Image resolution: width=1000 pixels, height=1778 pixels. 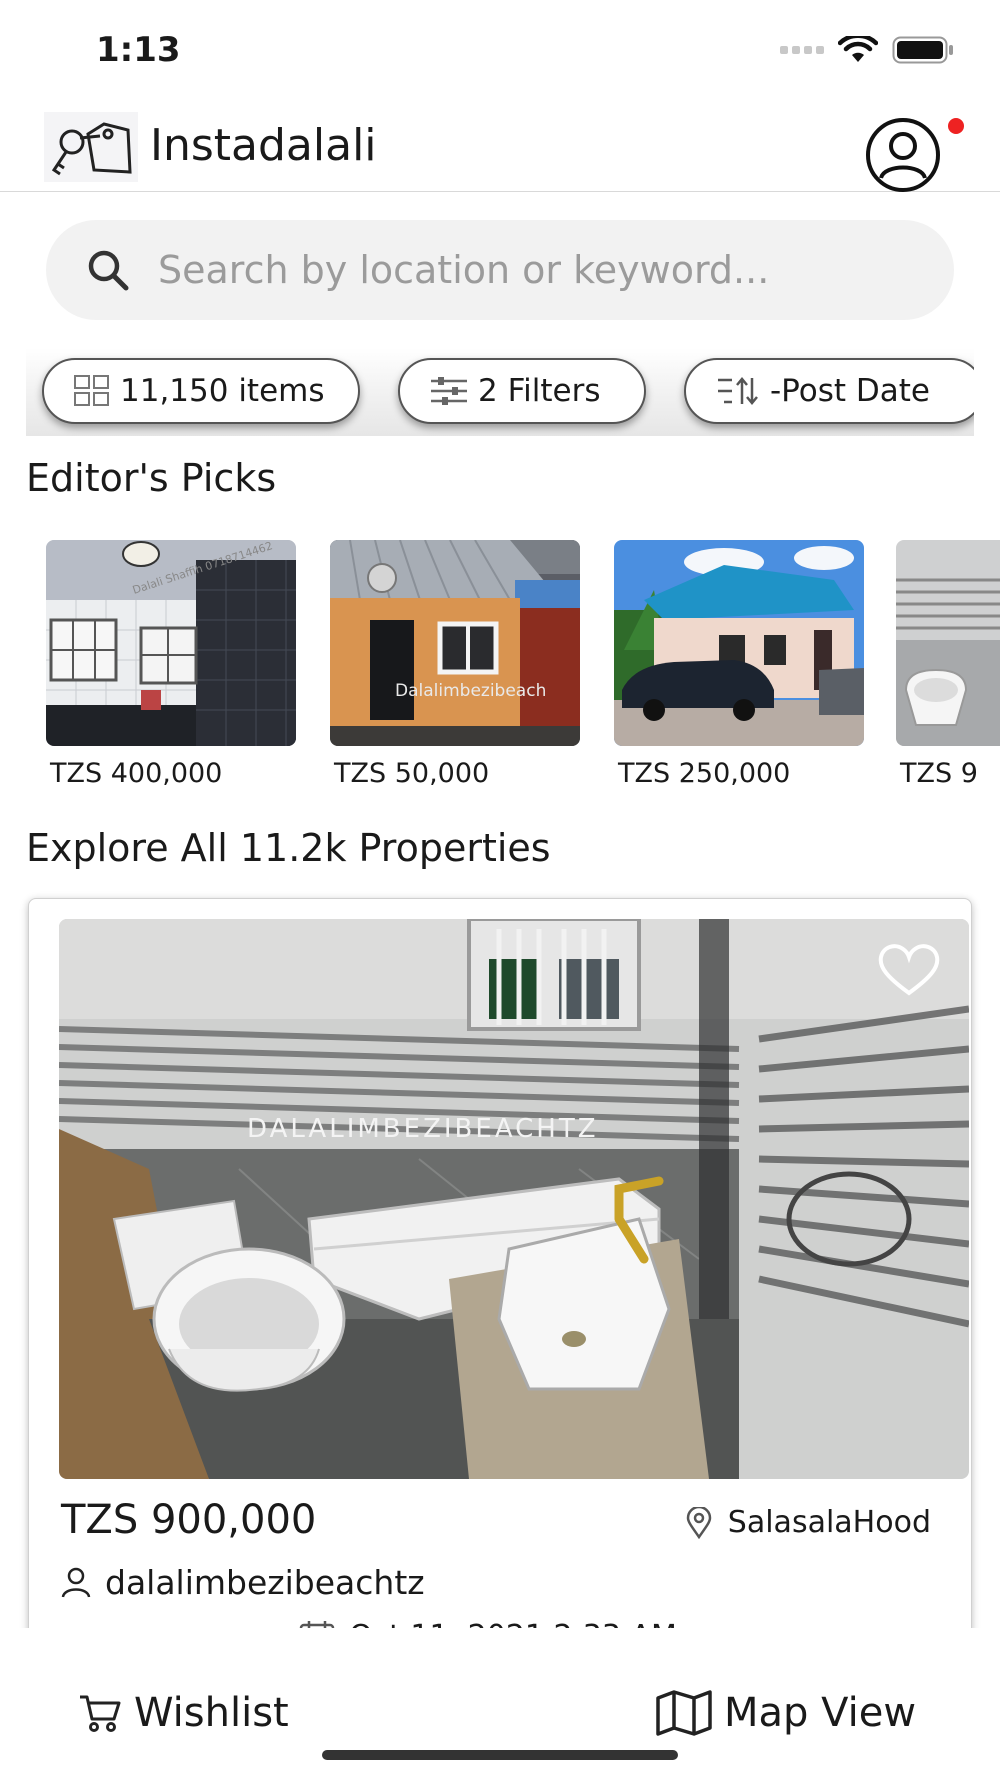 What do you see at coordinates (500, 1755) in the screenshot?
I see `home-indicator` at bounding box center [500, 1755].